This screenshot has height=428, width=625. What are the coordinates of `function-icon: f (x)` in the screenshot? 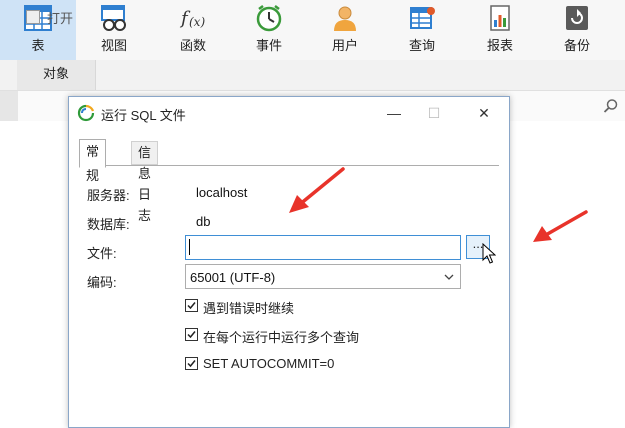 It's located at (192, 18).